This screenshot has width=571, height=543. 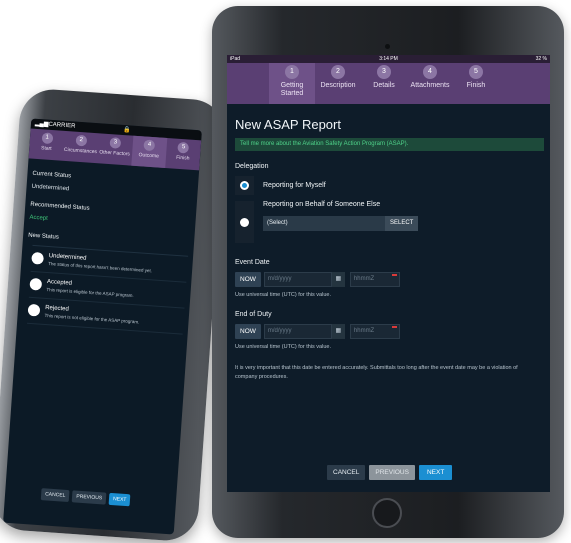 What do you see at coordinates (541, 59) in the screenshot?
I see `battery-label: 32 %` at bounding box center [541, 59].